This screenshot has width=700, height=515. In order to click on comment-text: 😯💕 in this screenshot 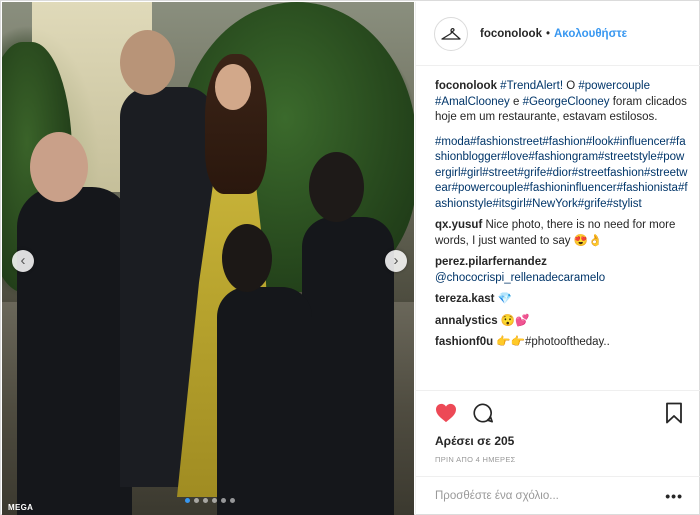, I will do `click(515, 320)`.